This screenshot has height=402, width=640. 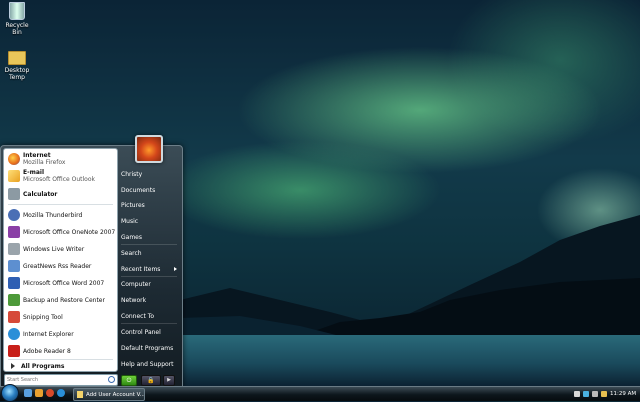 I want to click on program-label: Snipping Tool, so click(x=43, y=317).